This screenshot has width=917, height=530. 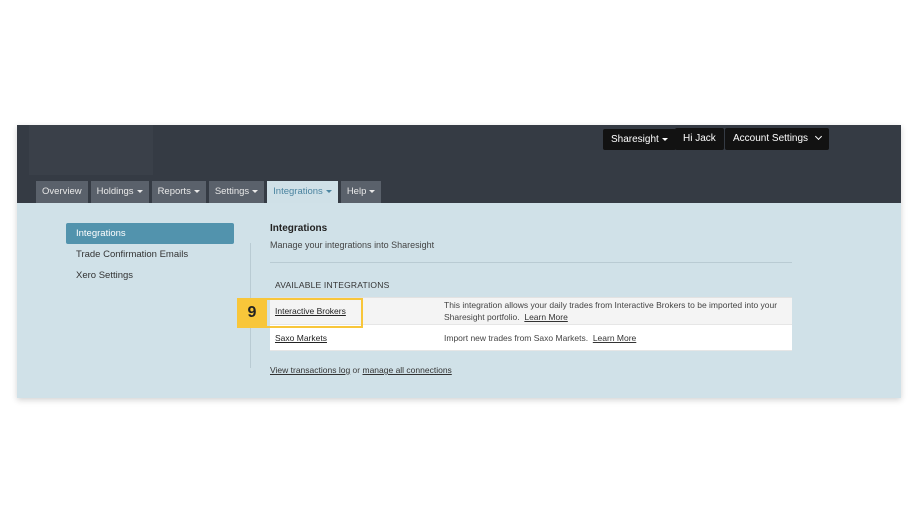 I want to click on tab-help: Help, so click(x=361, y=192).